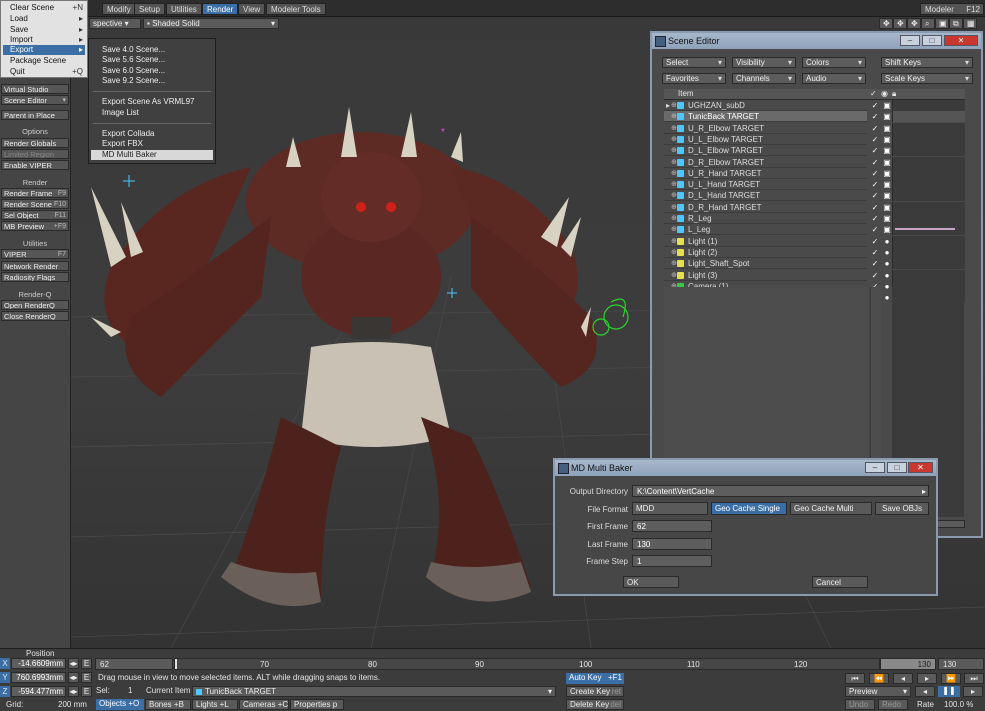 The width and height of the screenshot is (985, 711). What do you see at coordinates (44, 19) in the screenshot?
I see `menu-item-load: Load ▸` at bounding box center [44, 19].